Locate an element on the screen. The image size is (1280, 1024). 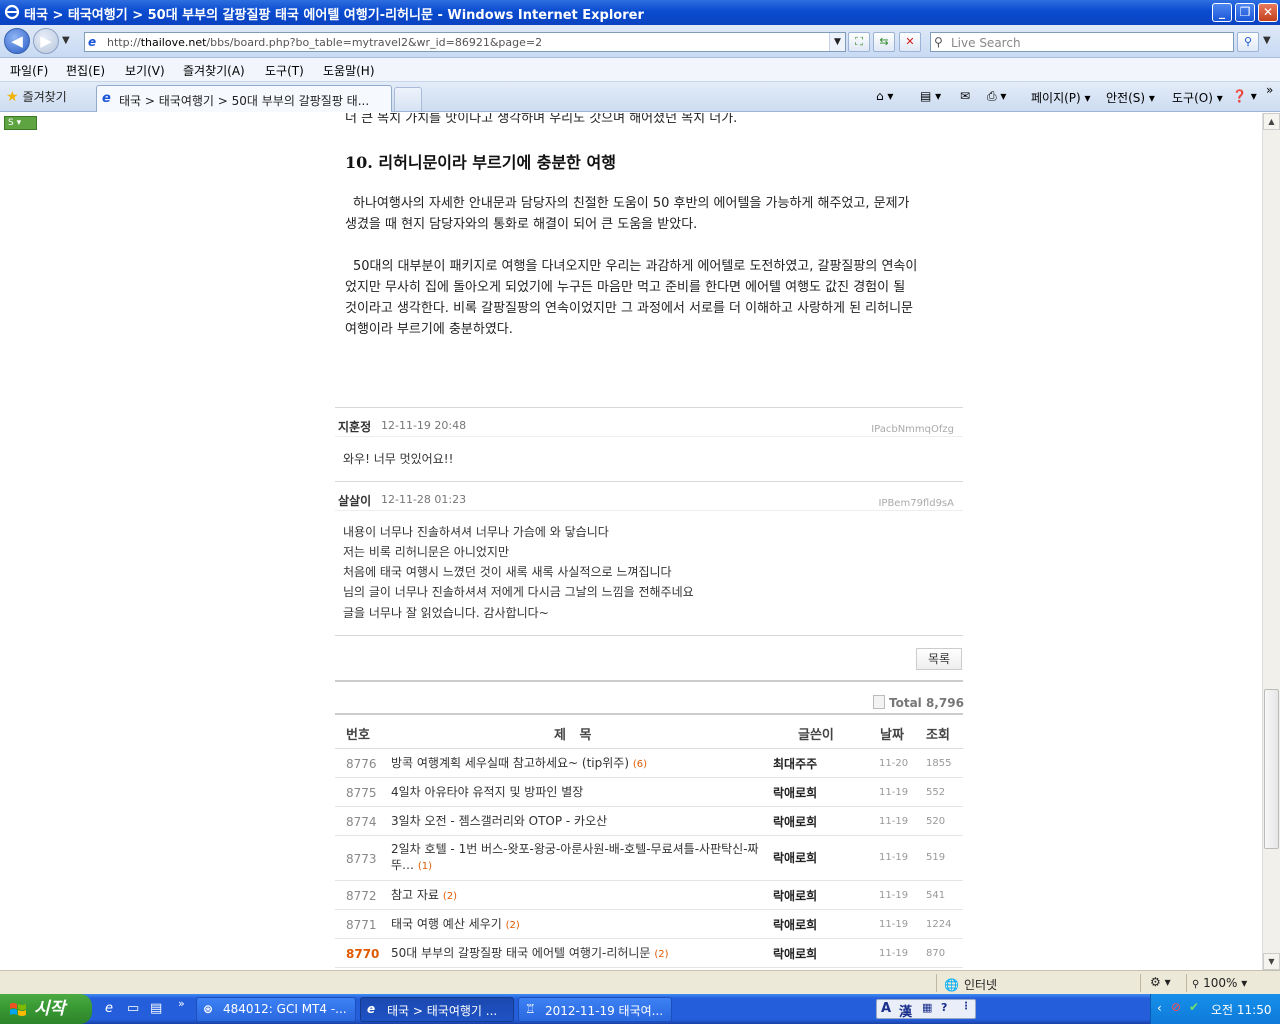
close-button: ✕ is located at coordinates (1268, 12).